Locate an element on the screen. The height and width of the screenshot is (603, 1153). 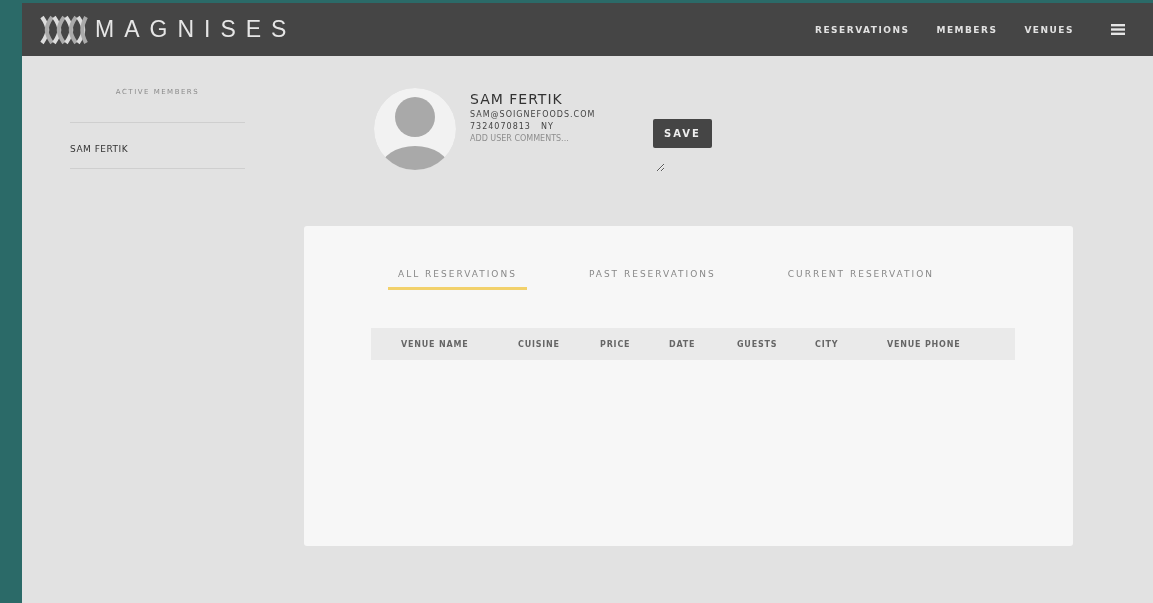
column-header: CUISINE is located at coordinates (539, 344).